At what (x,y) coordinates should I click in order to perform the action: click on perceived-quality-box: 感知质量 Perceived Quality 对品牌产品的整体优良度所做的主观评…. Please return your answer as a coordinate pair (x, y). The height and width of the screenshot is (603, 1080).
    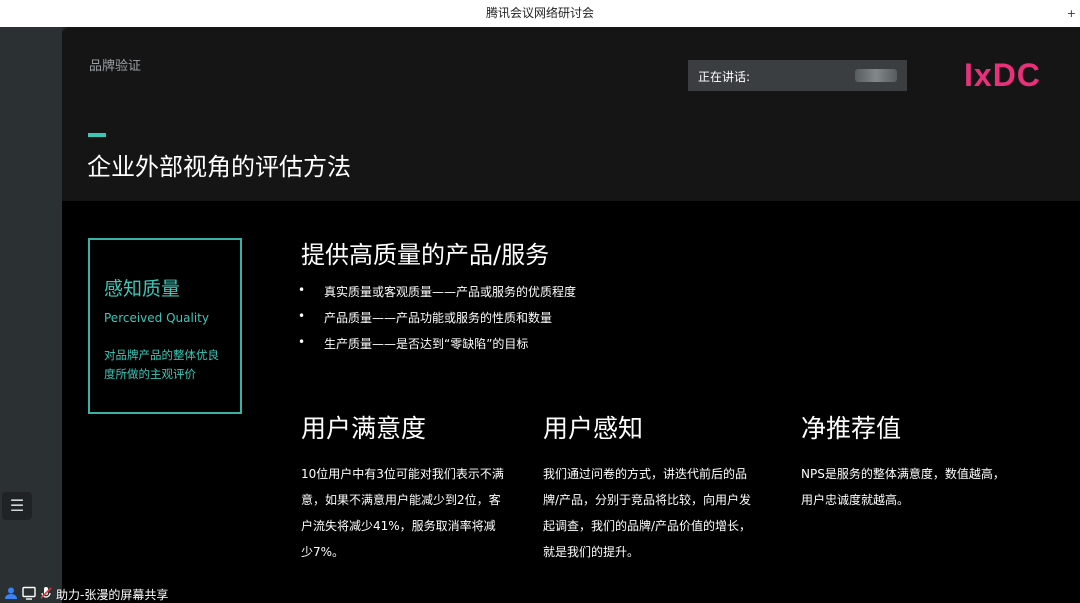
    Looking at the image, I should click on (165, 326).